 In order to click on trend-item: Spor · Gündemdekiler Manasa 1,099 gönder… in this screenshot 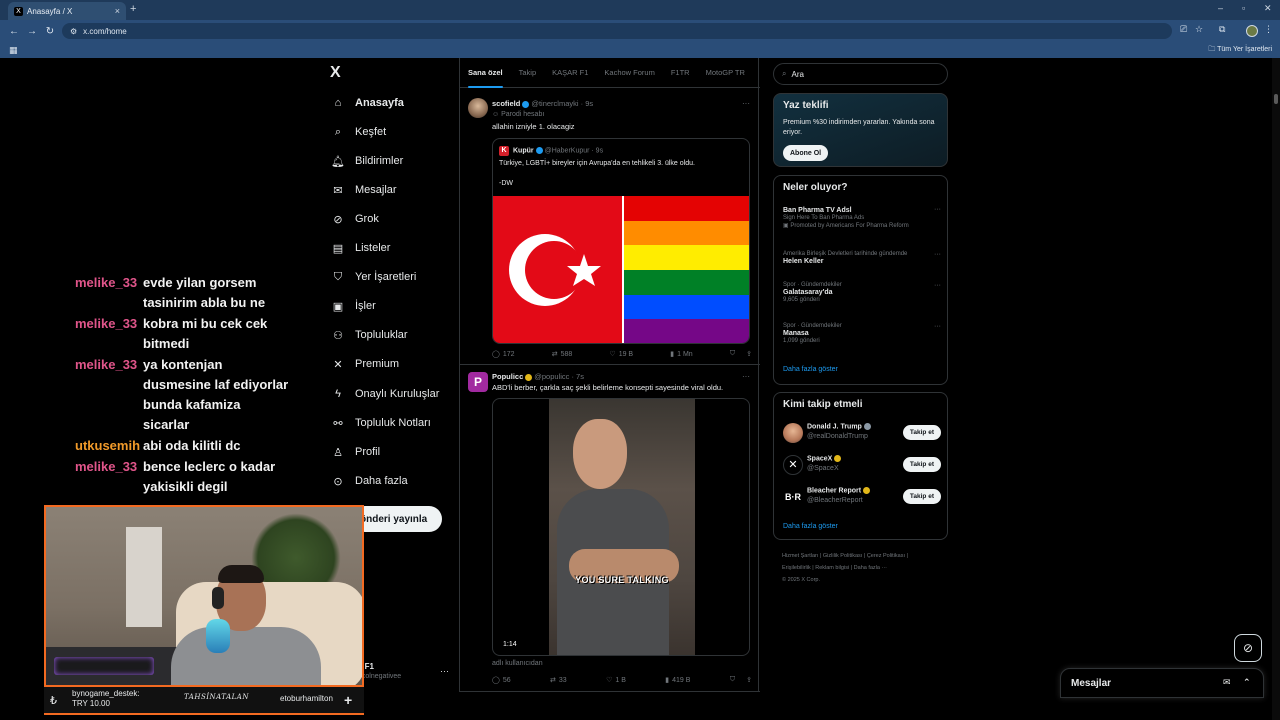, I will do `click(862, 333)`.